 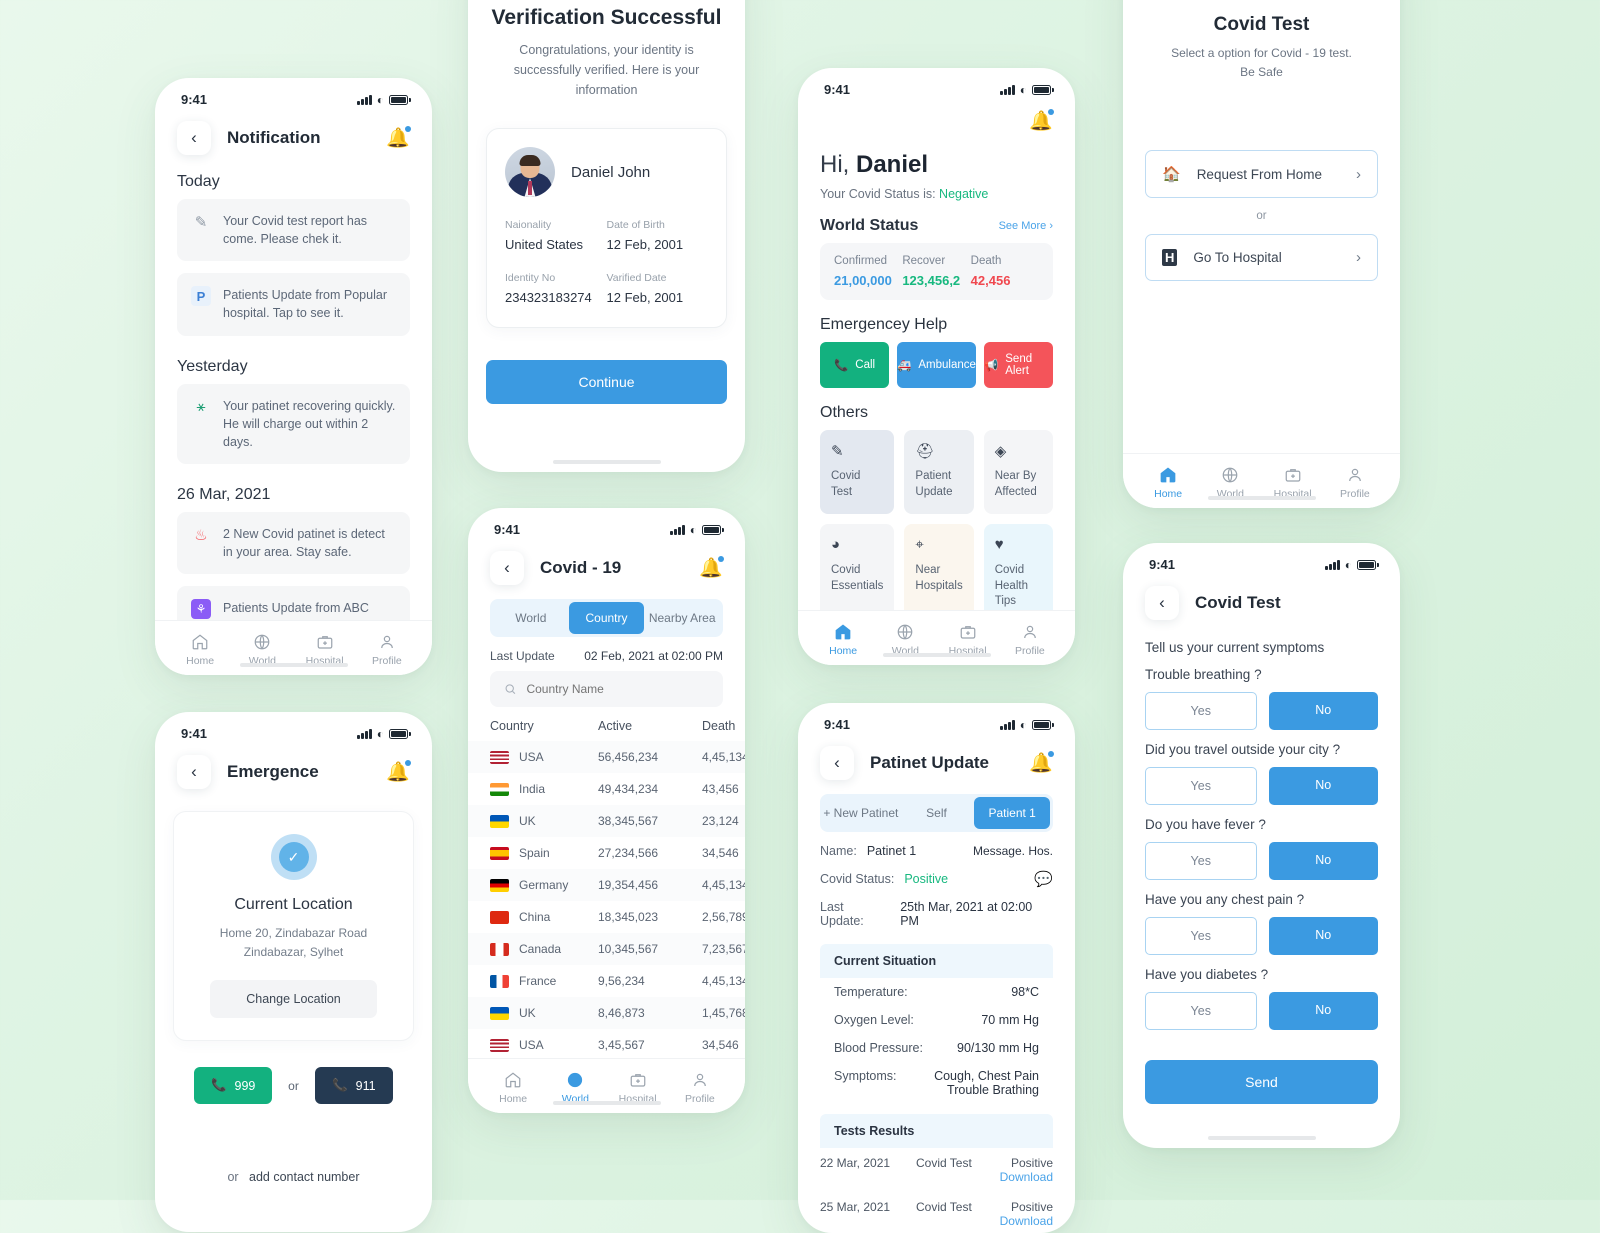 What do you see at coordinates (531, 618) in the screenshot?
I see `tab-world: World` at bounding box center [531, 618].